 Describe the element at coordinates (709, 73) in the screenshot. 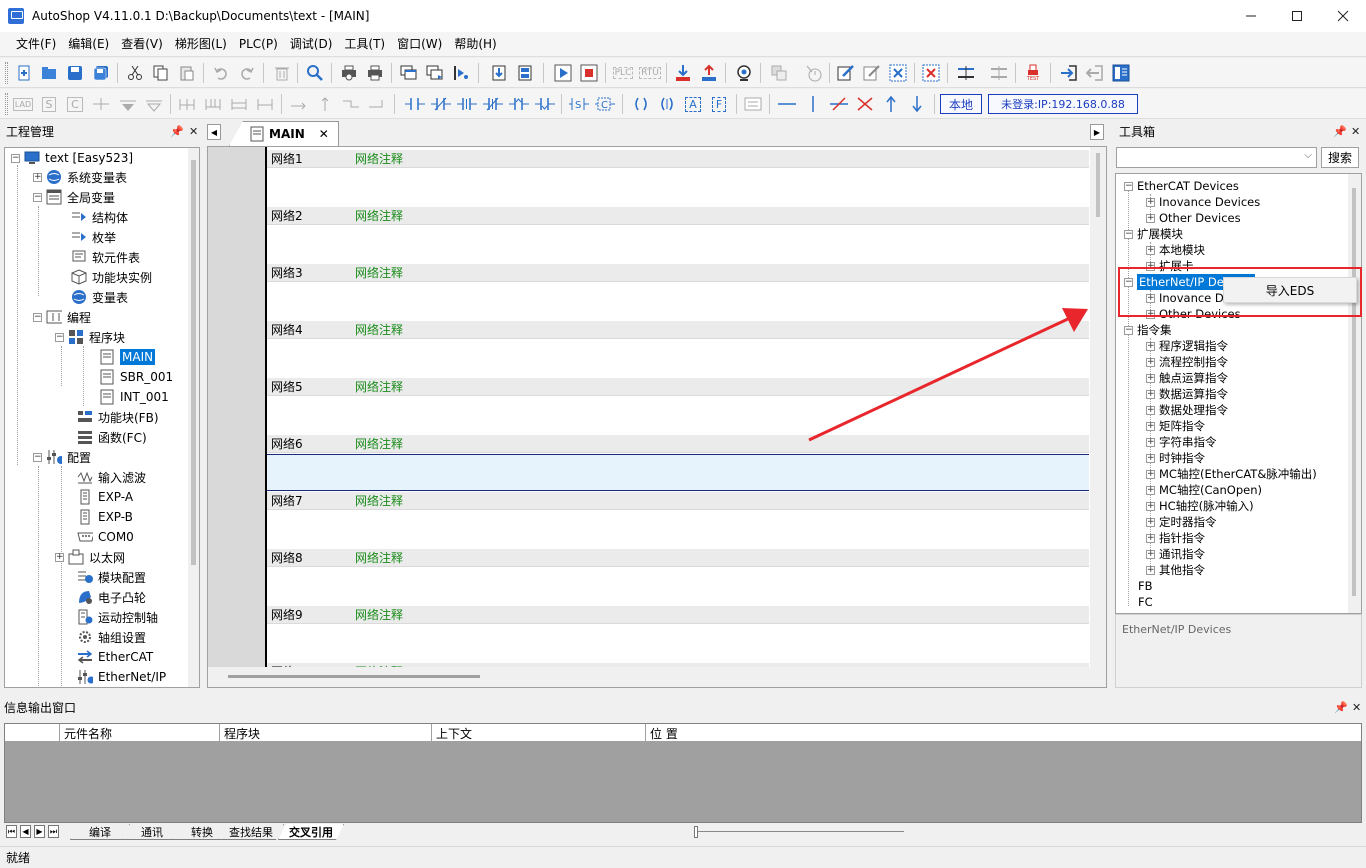

I see `upload-button` at that location.